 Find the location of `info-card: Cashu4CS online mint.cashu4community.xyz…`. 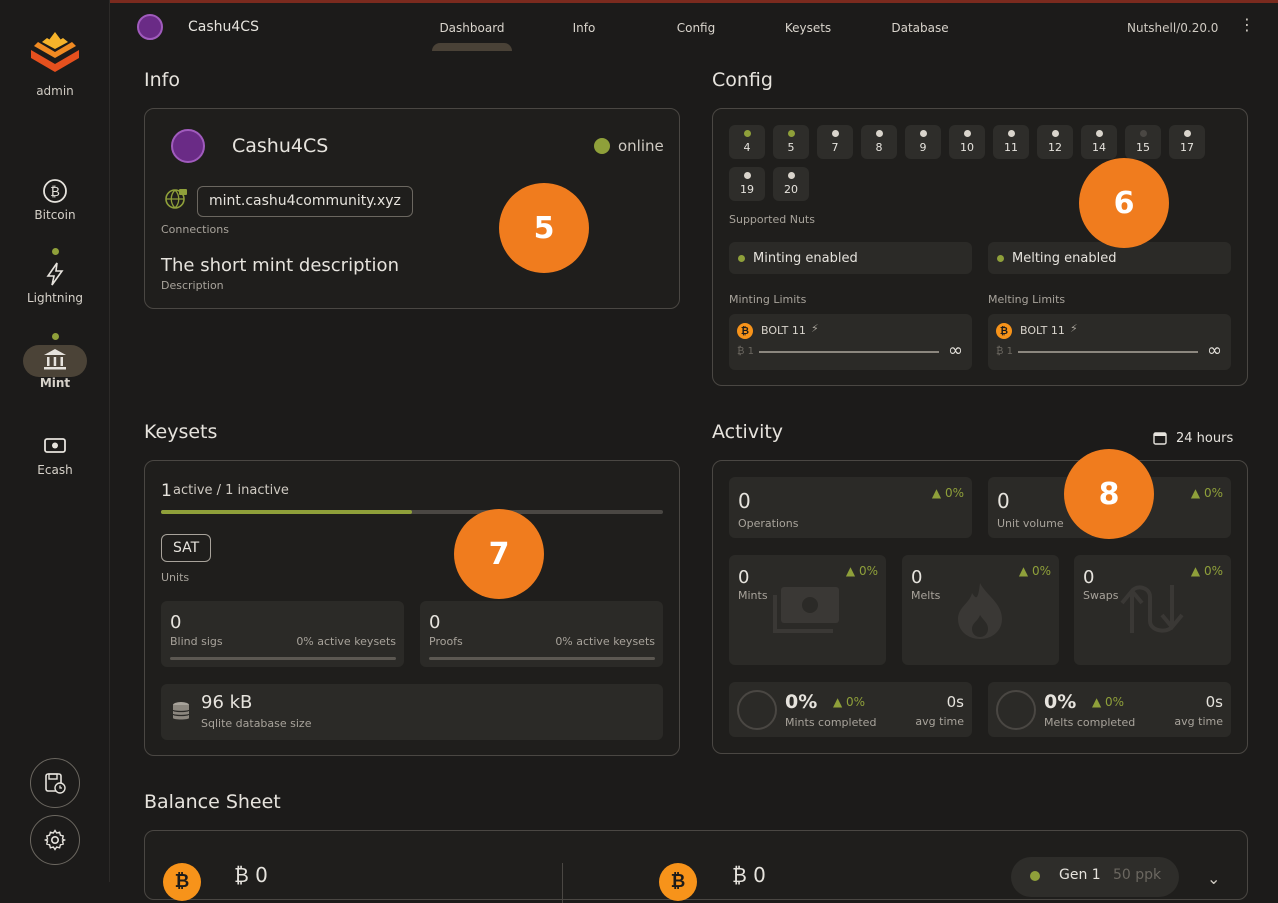

info-card: Cashu4CS online mint.cashu4community.xyz… is located at coordinates (412, 208).